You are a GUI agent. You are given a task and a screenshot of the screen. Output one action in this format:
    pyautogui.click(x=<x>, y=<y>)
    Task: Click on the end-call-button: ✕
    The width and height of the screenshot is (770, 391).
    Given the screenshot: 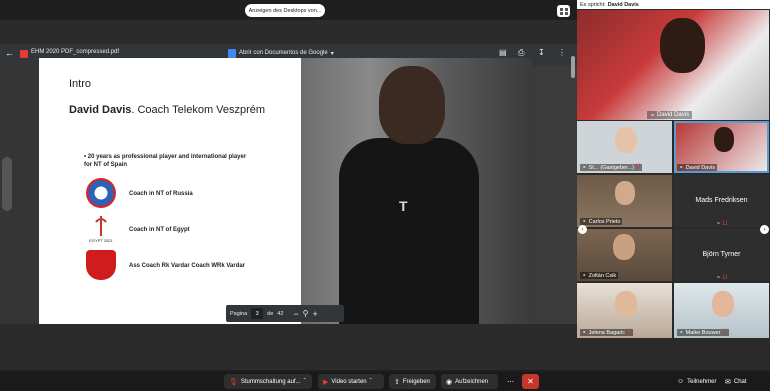 What is the action you would take?
    pyautogui.click(x=530, y=381)
    